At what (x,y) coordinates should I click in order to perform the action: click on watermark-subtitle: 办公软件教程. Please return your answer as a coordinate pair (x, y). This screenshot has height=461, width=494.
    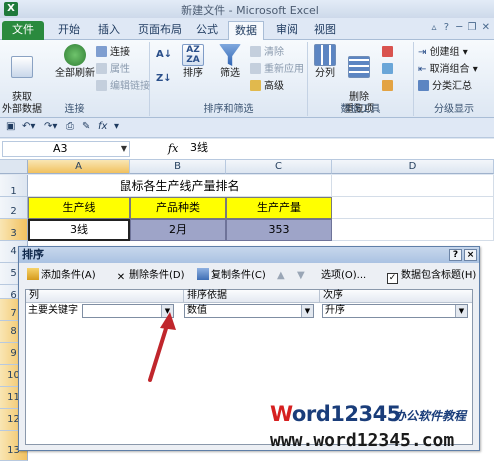
    Looking at the image, I should click on (430, 416).